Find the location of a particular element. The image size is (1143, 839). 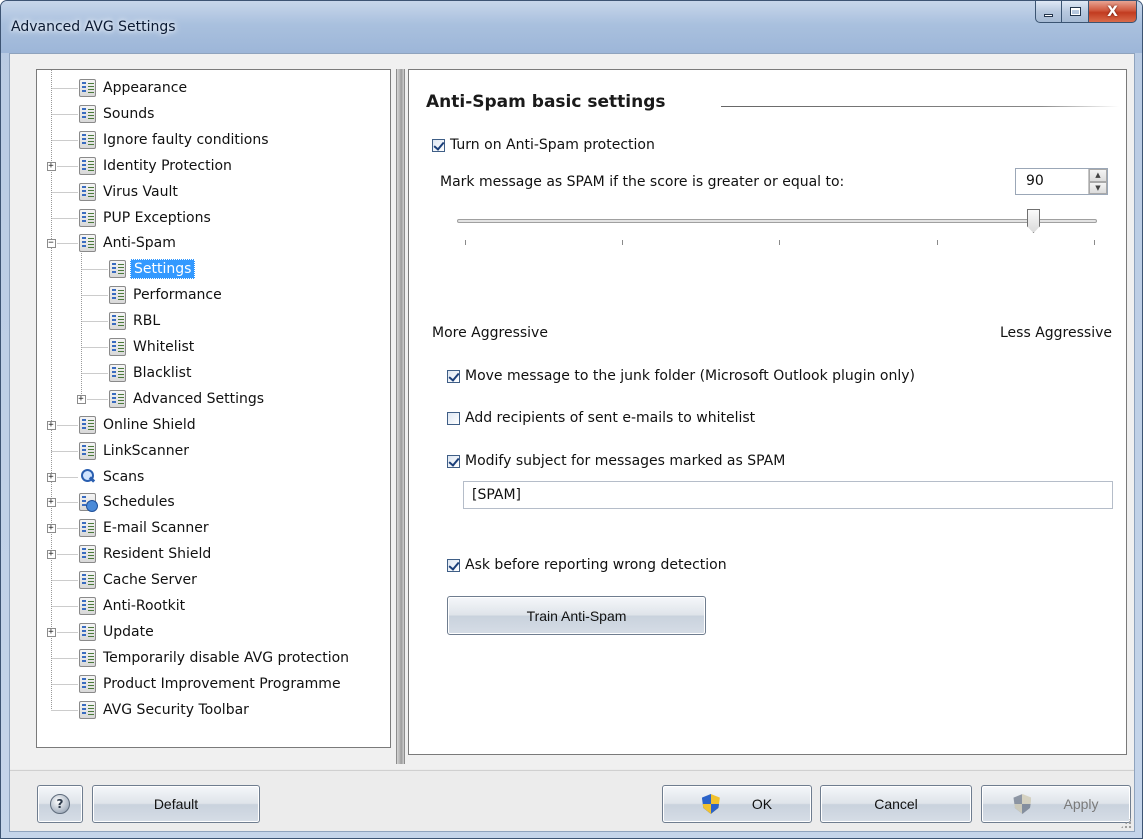

apply-button-label: Apply is located at coordinates (1081, 804).